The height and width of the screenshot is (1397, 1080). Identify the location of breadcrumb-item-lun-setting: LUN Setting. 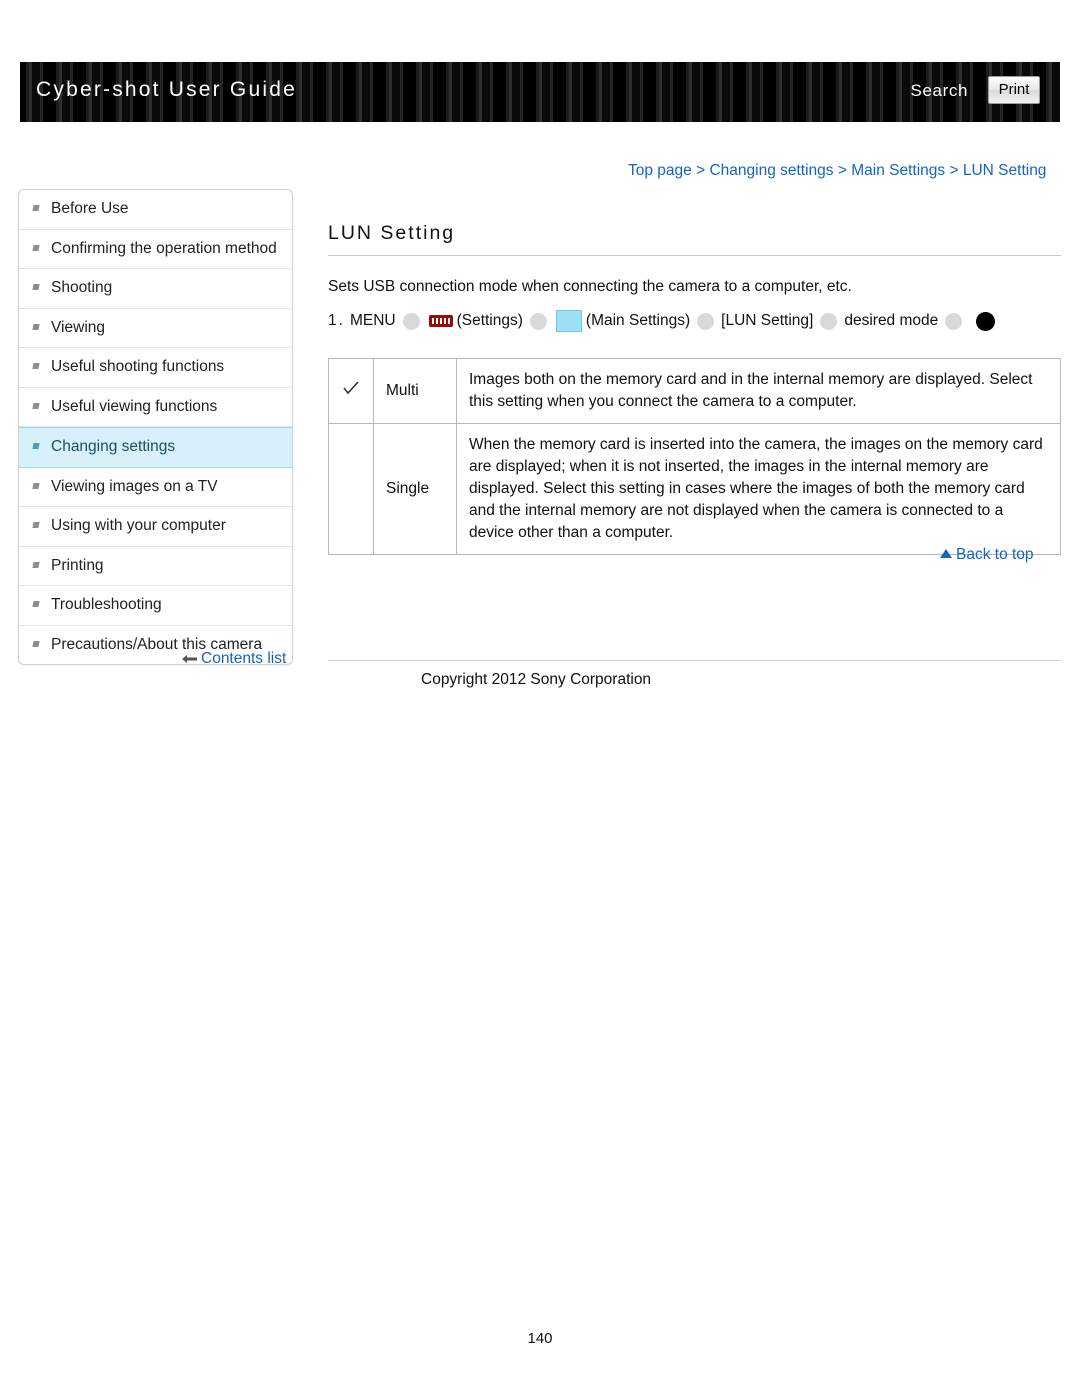
(1005, 170).